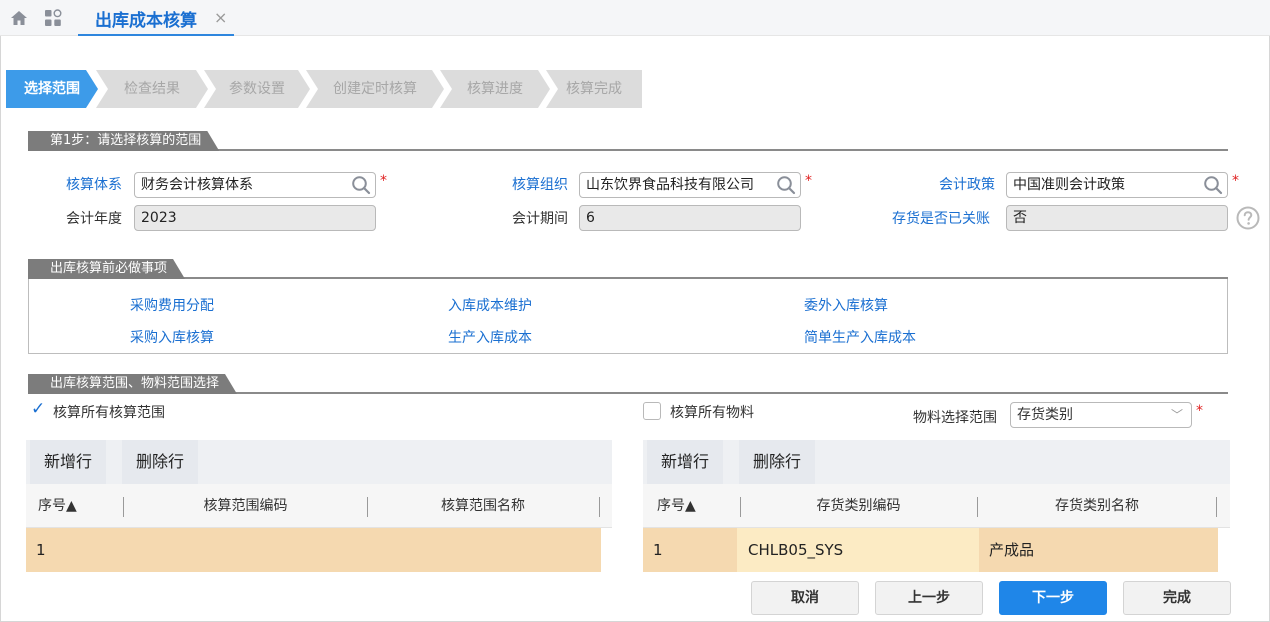 Image resolution: width=1270 pixels, height=622 pixels. Describe the element at coordinates (858, 550) in the screenshot. I see `cell-code: CHLB05_SYS` at that location.